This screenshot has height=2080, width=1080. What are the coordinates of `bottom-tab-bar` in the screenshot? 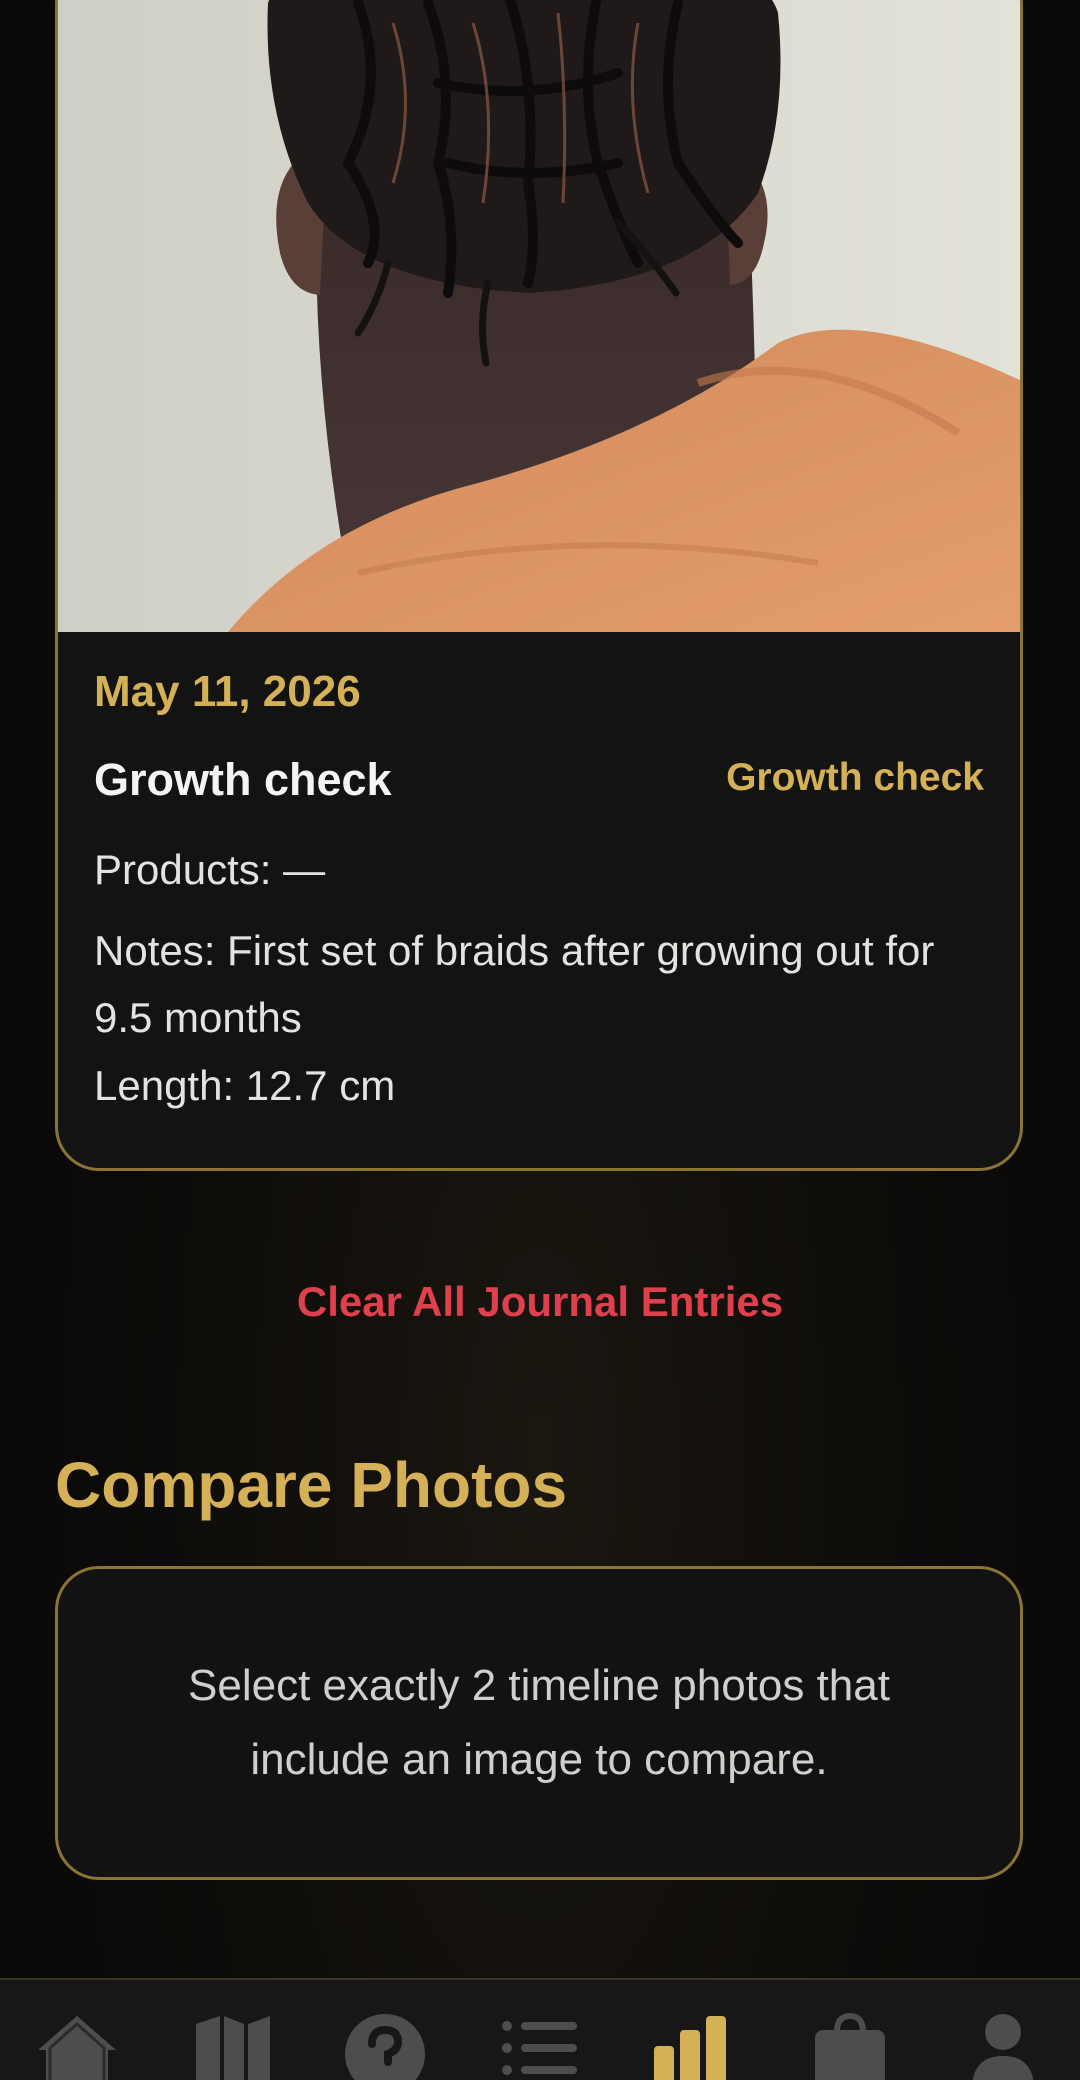 It's located at (540, 2029).